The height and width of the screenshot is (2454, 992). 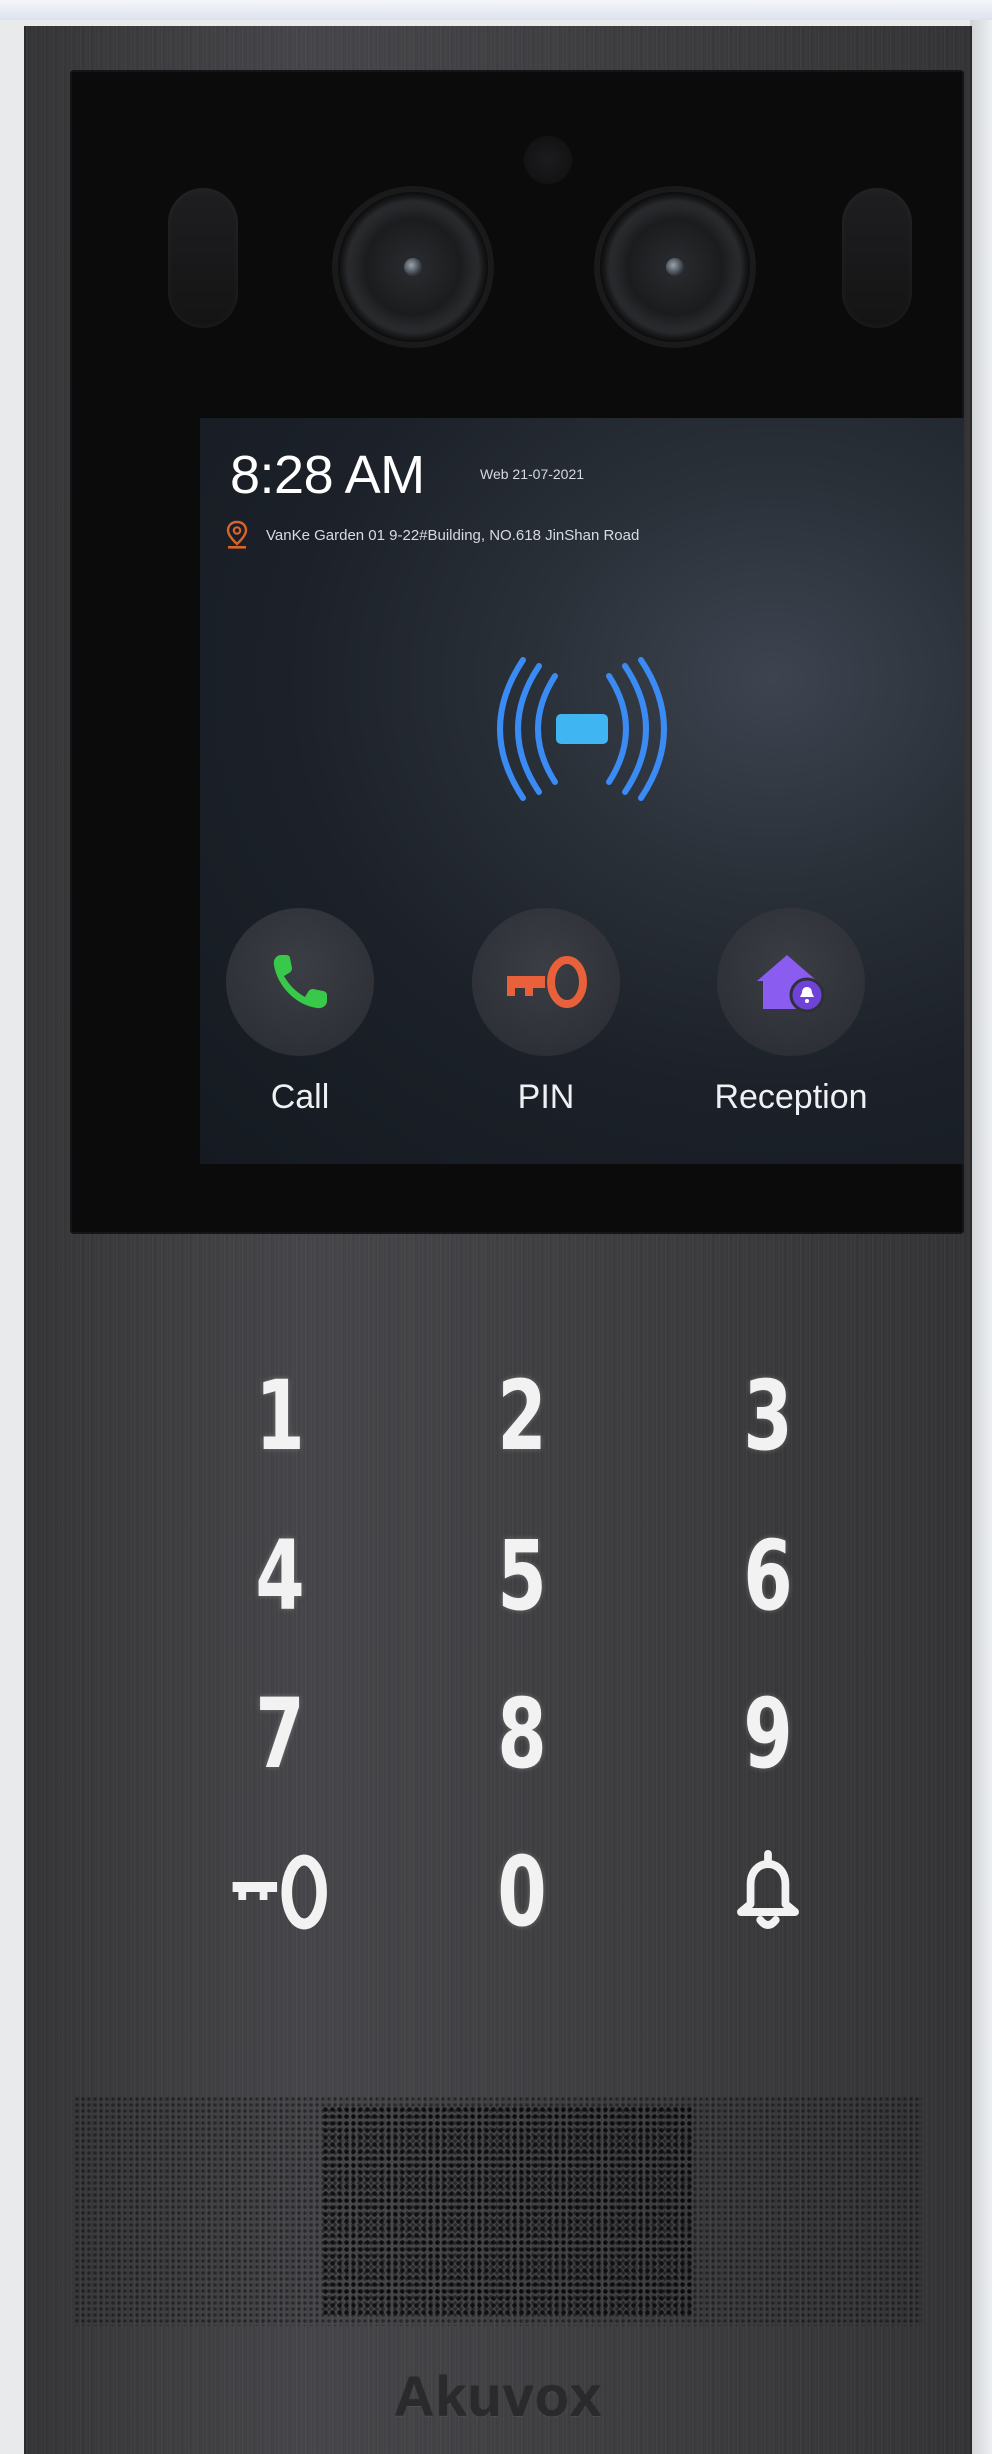 What do you see at coordinates (507, 2211) in the screenshot?
I see `speaker-center-grille` at bounding box center [507, 2211].